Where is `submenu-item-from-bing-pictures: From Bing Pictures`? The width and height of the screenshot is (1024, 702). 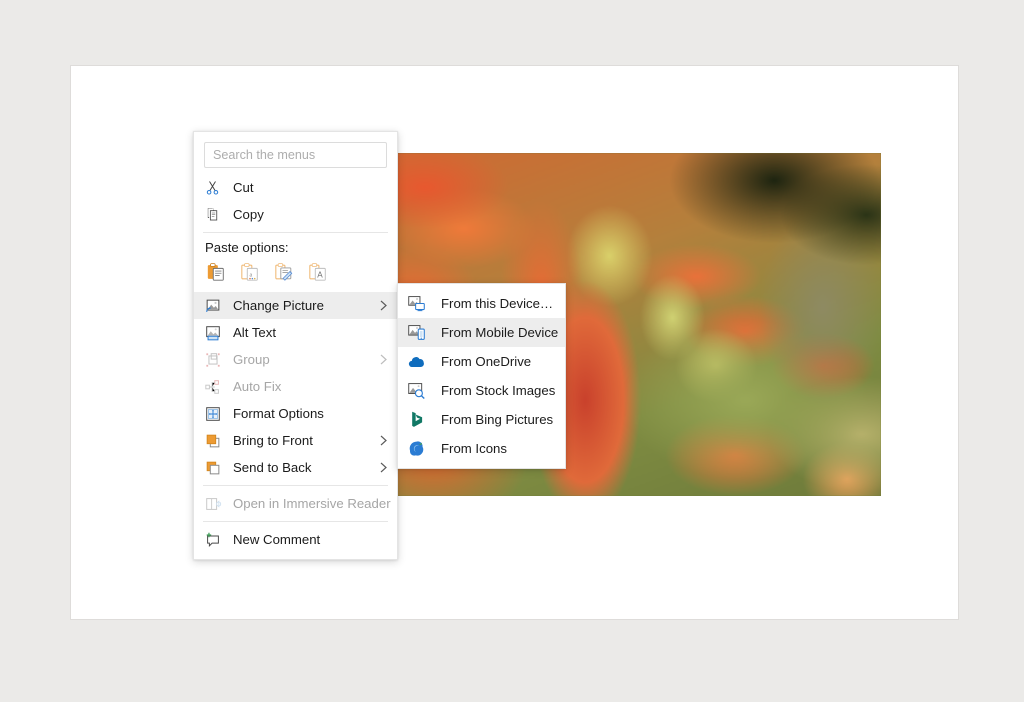
submenu-item-from-bing-pictures: From Bing Pictures is located at coordinates (481, 419).